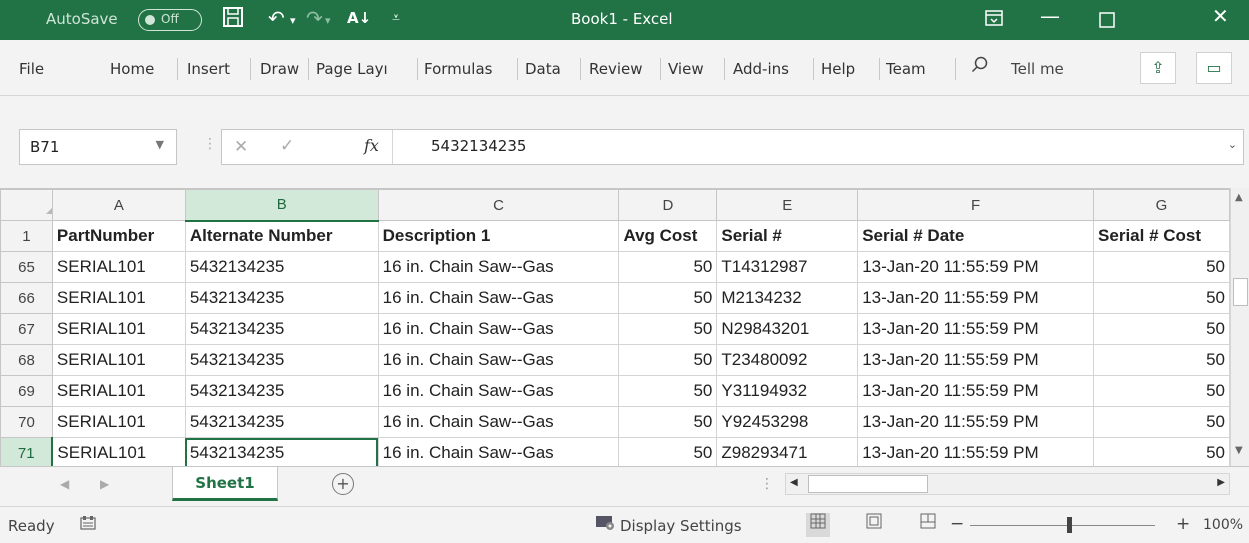 This screenshot has height=543, width=1249. I want to click on tab-team: Team, so click(906, 69).